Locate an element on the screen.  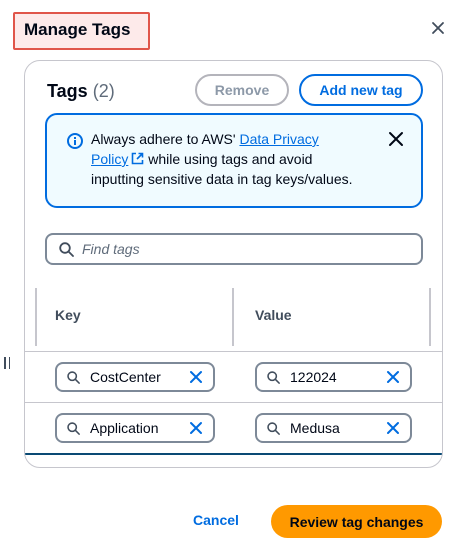
modal-close-button is located at coordinates (438, 28).